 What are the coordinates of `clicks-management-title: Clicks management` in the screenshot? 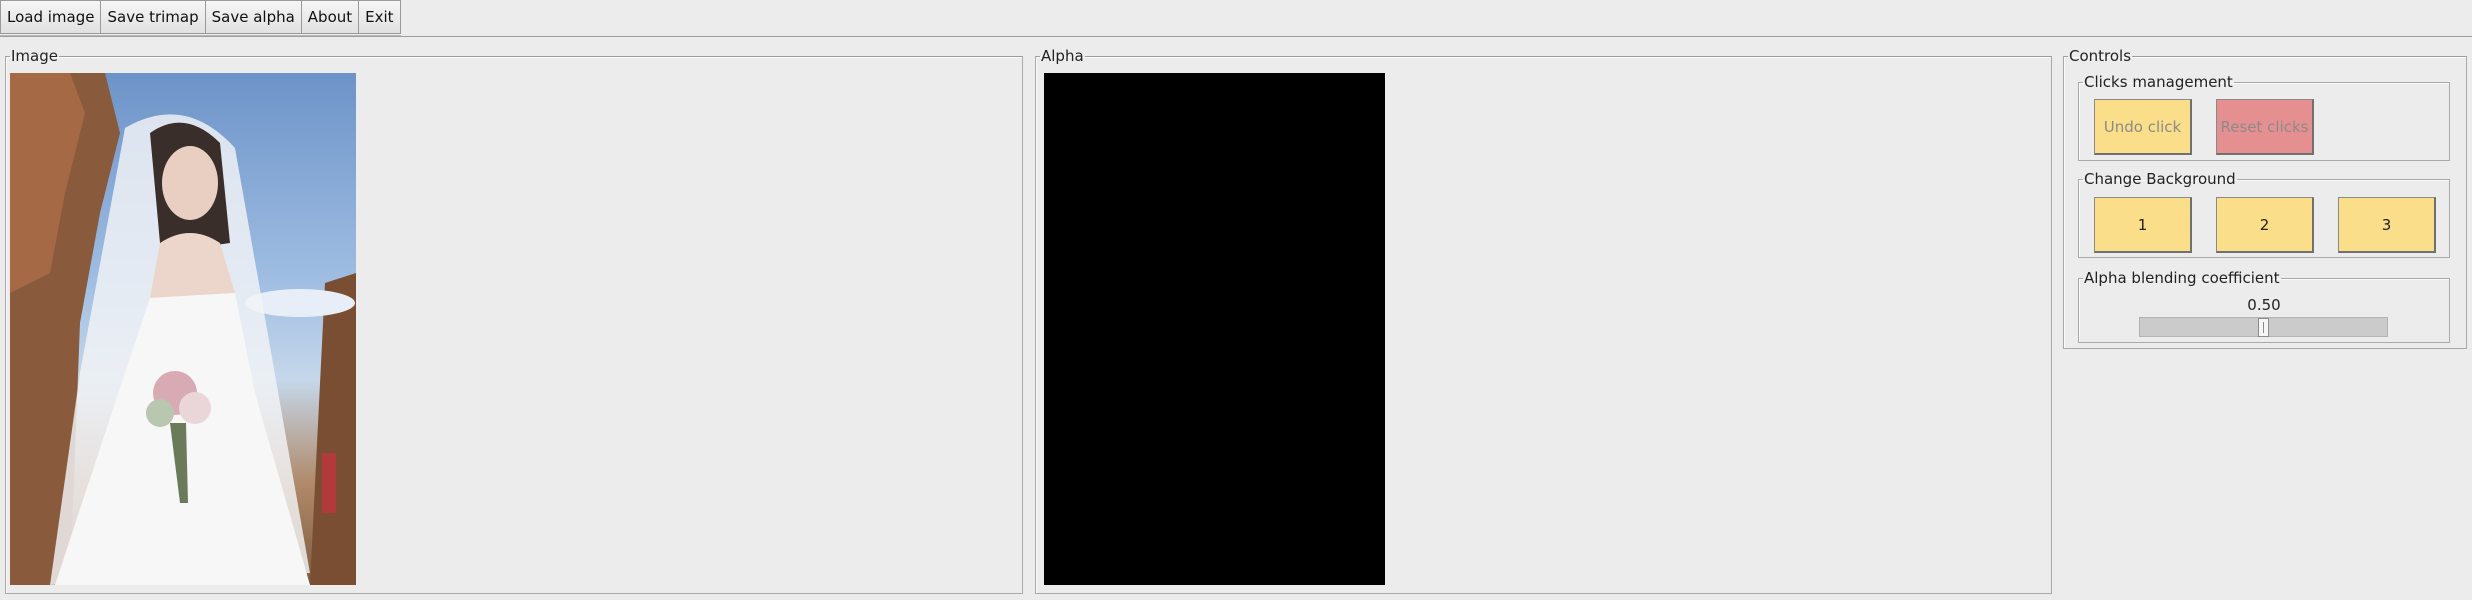 It's located at (2158, 82).